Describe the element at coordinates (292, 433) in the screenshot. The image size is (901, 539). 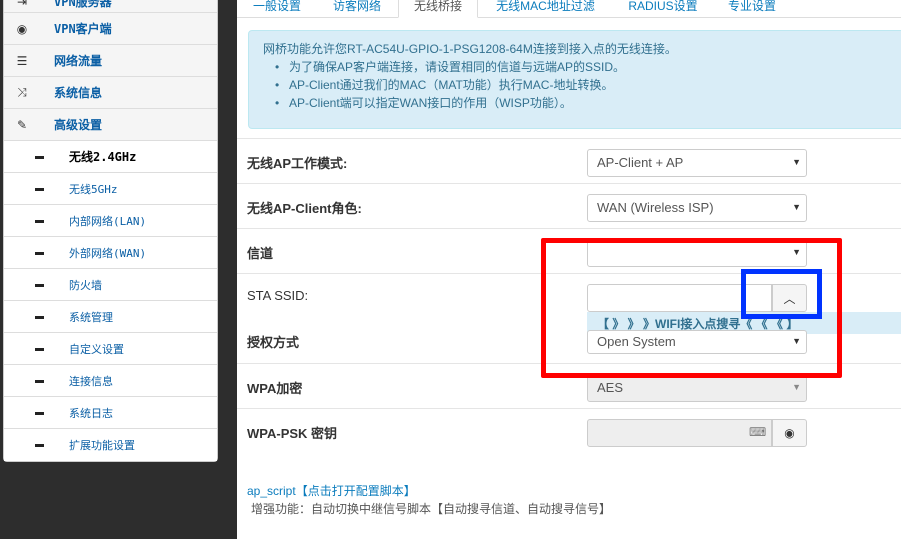
I see `psk-label: WPA-PSK 密钥` at that location.